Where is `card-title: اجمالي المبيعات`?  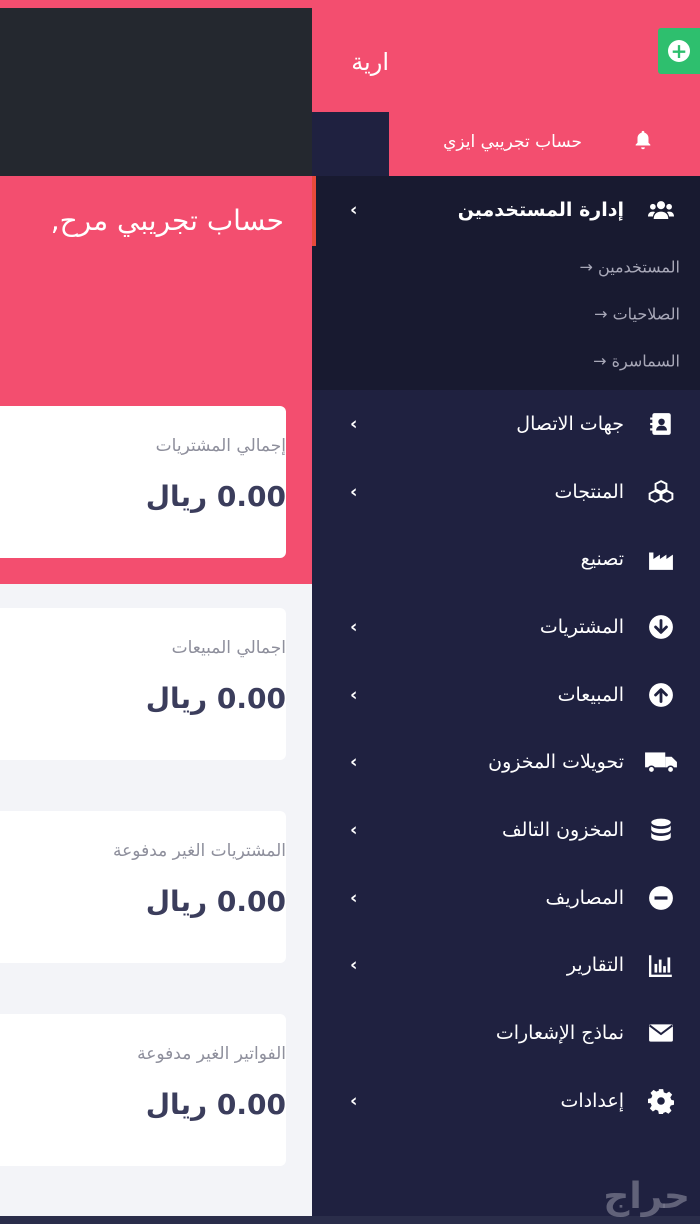 card-title: اجمالي المبيعات is located at coordinates (228, 648).